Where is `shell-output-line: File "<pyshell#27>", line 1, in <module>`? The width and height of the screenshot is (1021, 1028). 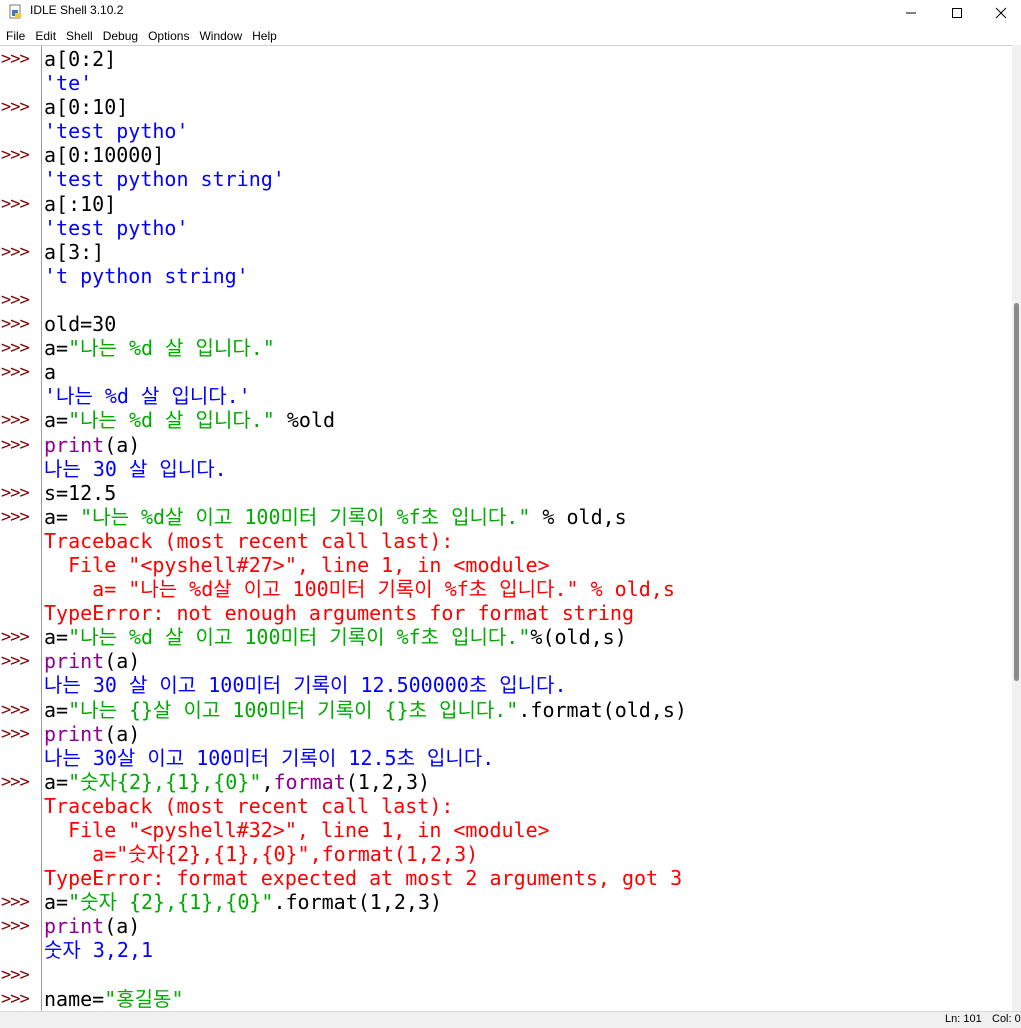
shell-output-line: File "<pyshell#27>", line 1, in <module> is located at coordinates (528, 565).